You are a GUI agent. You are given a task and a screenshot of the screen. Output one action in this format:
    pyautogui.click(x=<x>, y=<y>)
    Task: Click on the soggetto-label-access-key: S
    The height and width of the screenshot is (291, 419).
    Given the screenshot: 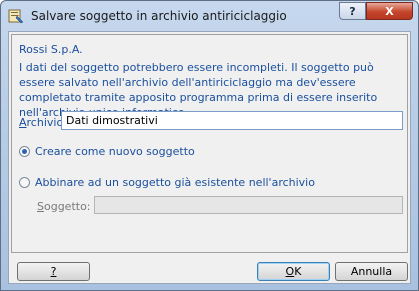 What is the action you would take?
    pyautogui.click(x=40, y=206)
    